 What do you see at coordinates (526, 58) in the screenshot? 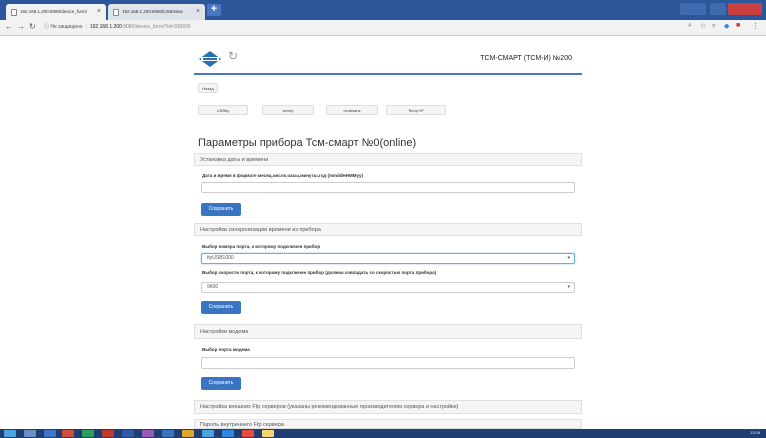
I see `device-title: ТСМ-СМАРТ (ТСМ-И) №200` at bounding box center [526, 58].